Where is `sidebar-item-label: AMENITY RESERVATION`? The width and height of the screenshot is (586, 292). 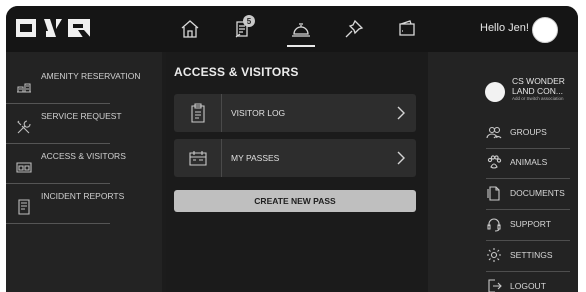
sidebar-item-label: AMENITY RESERVATION is located at coordinates (91, 76).